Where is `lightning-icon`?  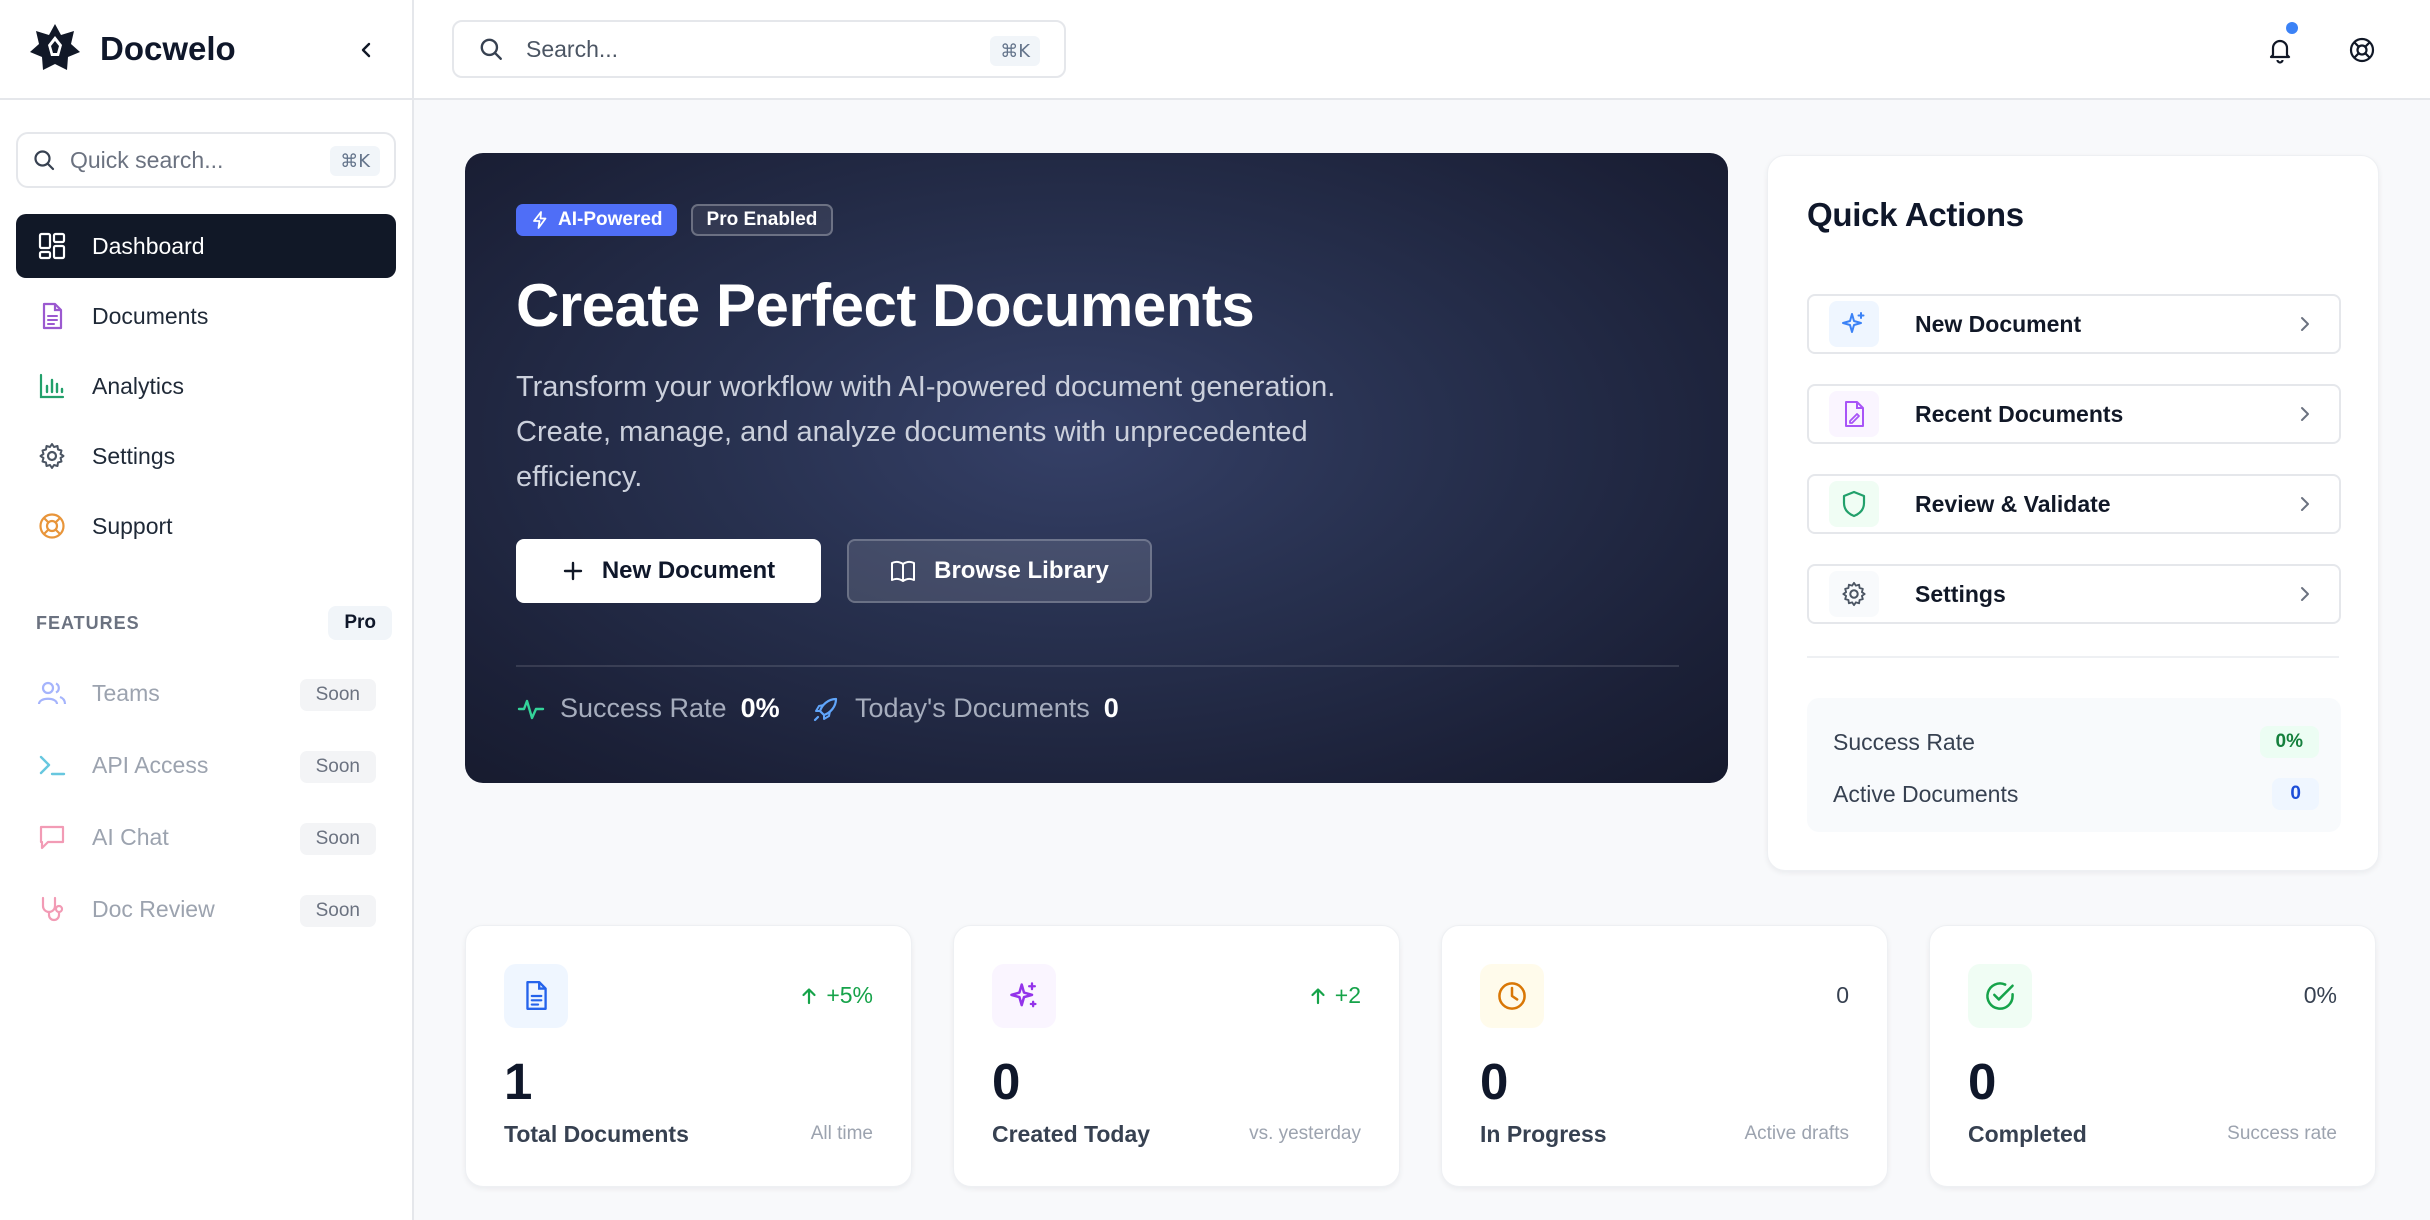
lightning-icon is located at coordinates (540, 220).